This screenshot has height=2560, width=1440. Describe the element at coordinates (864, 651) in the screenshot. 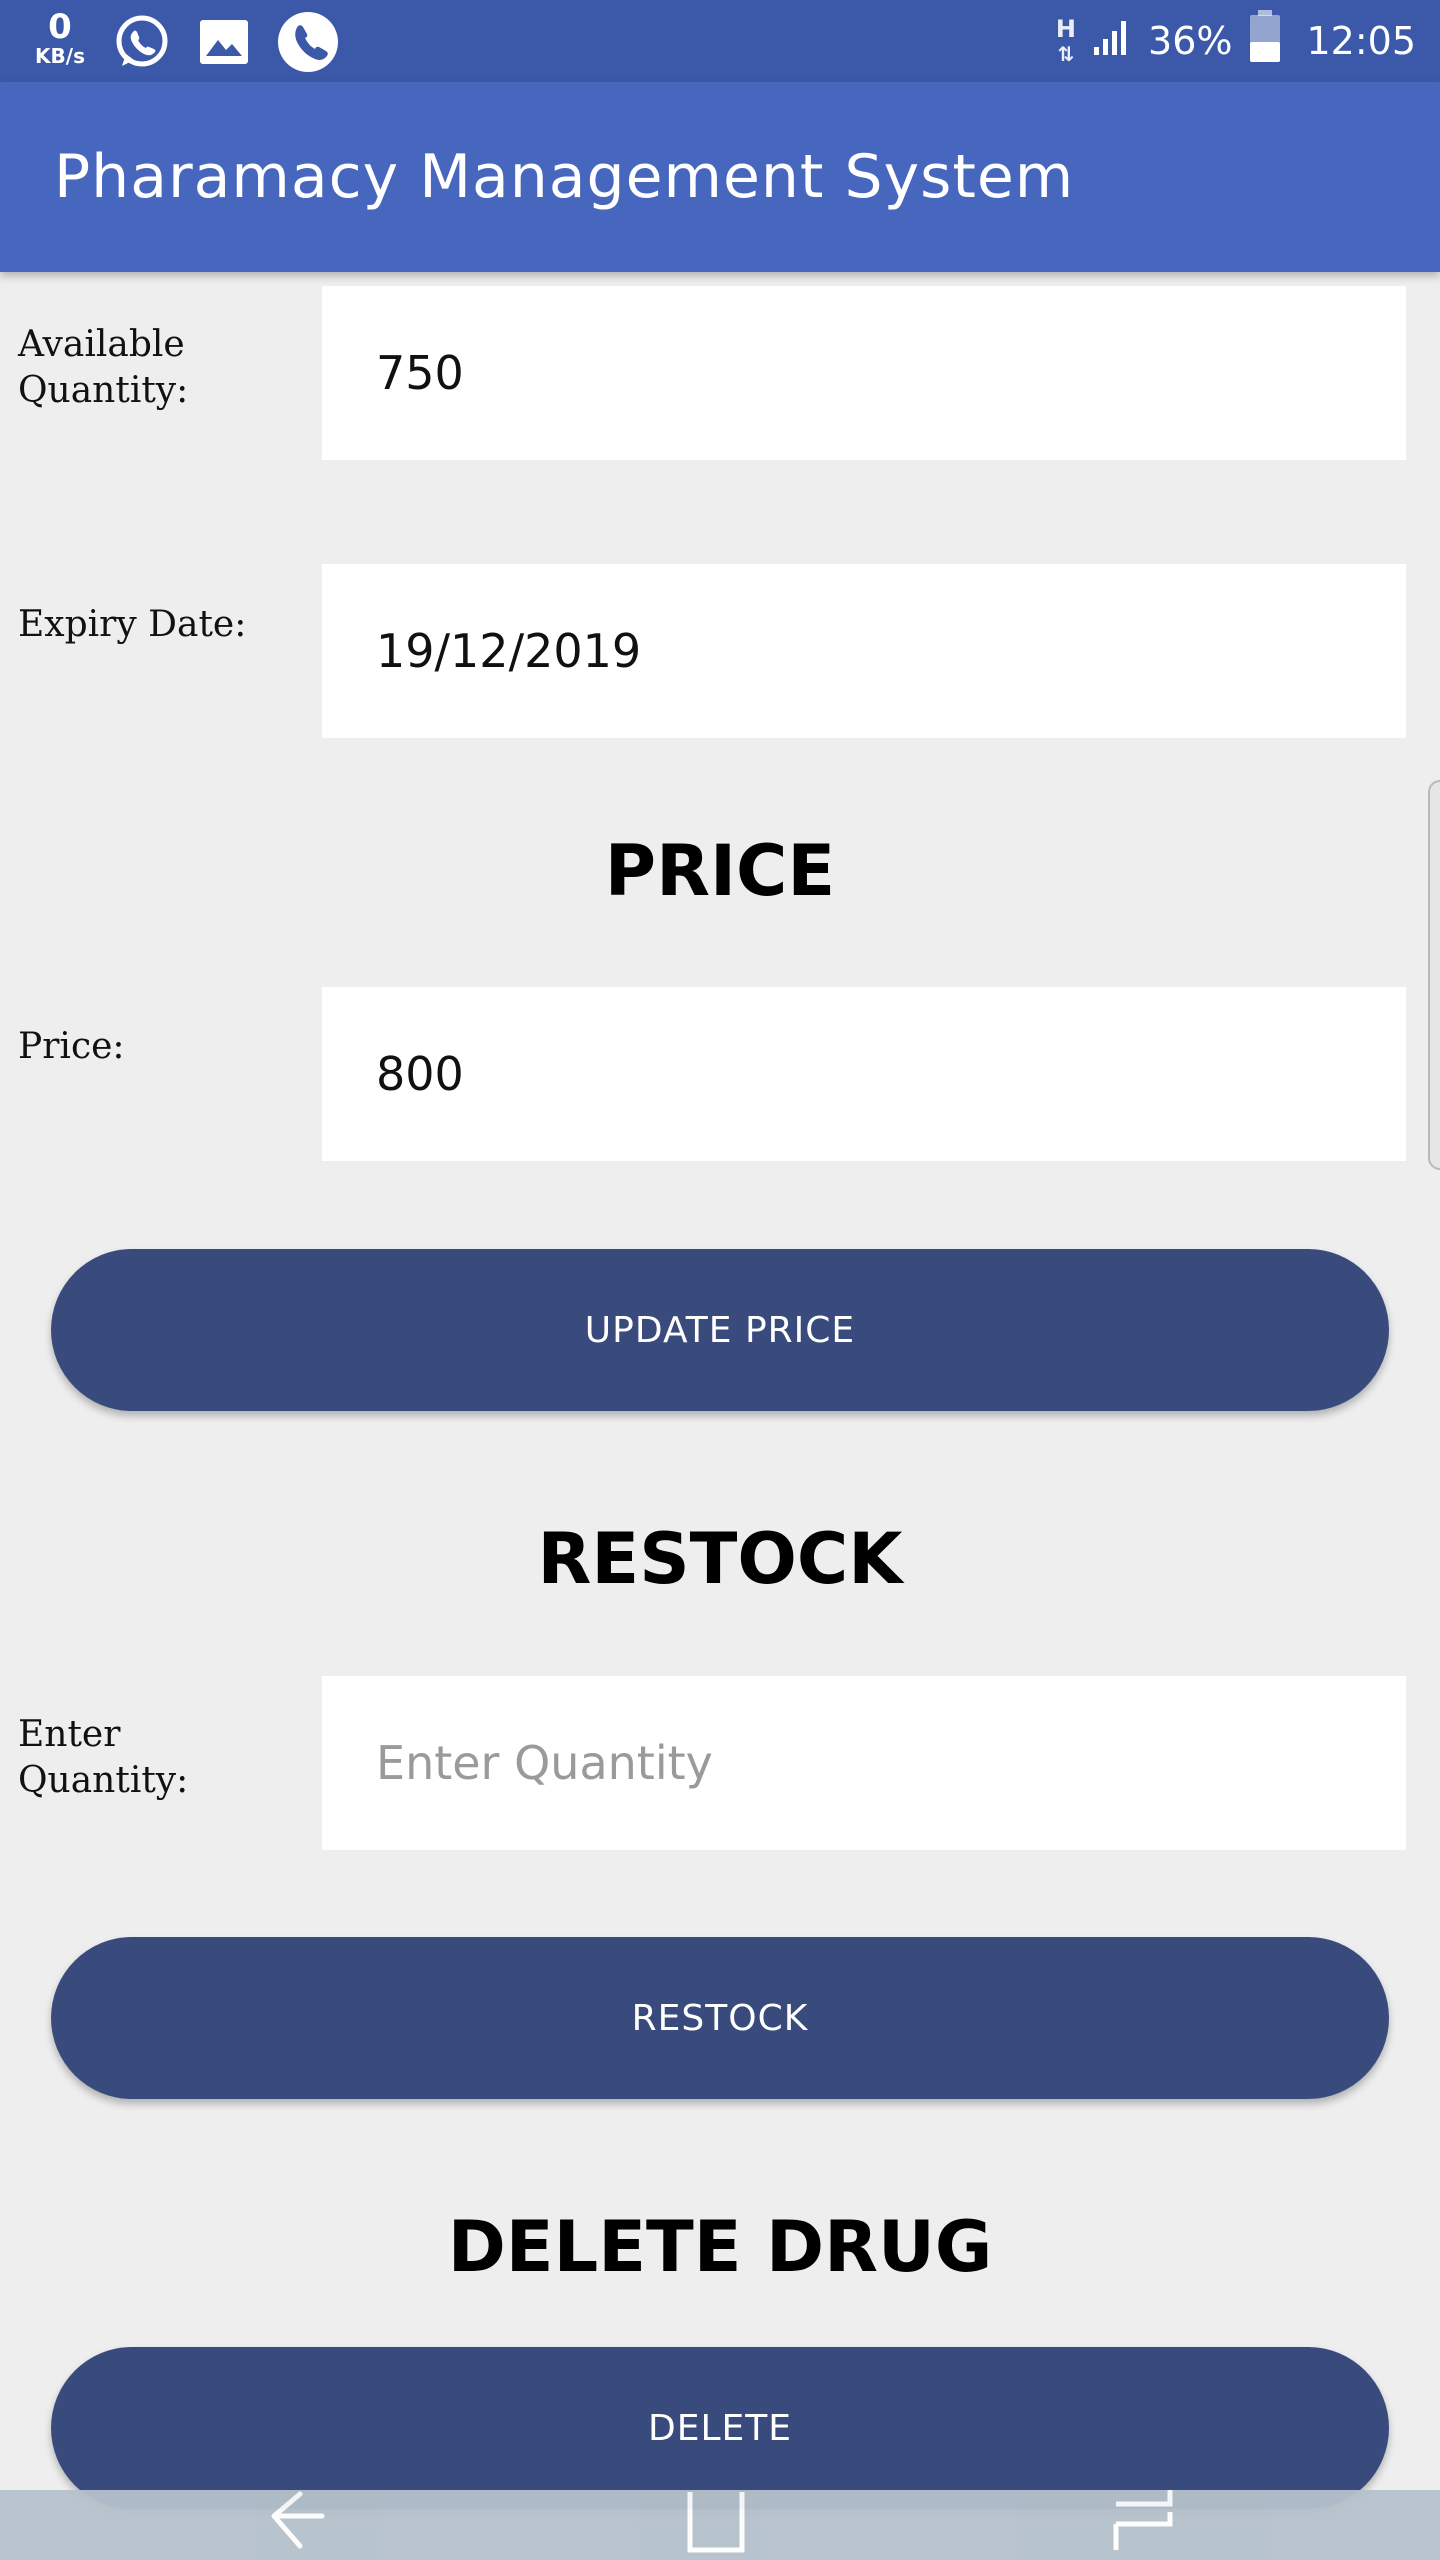

I see `expiry-date-field` at that location.